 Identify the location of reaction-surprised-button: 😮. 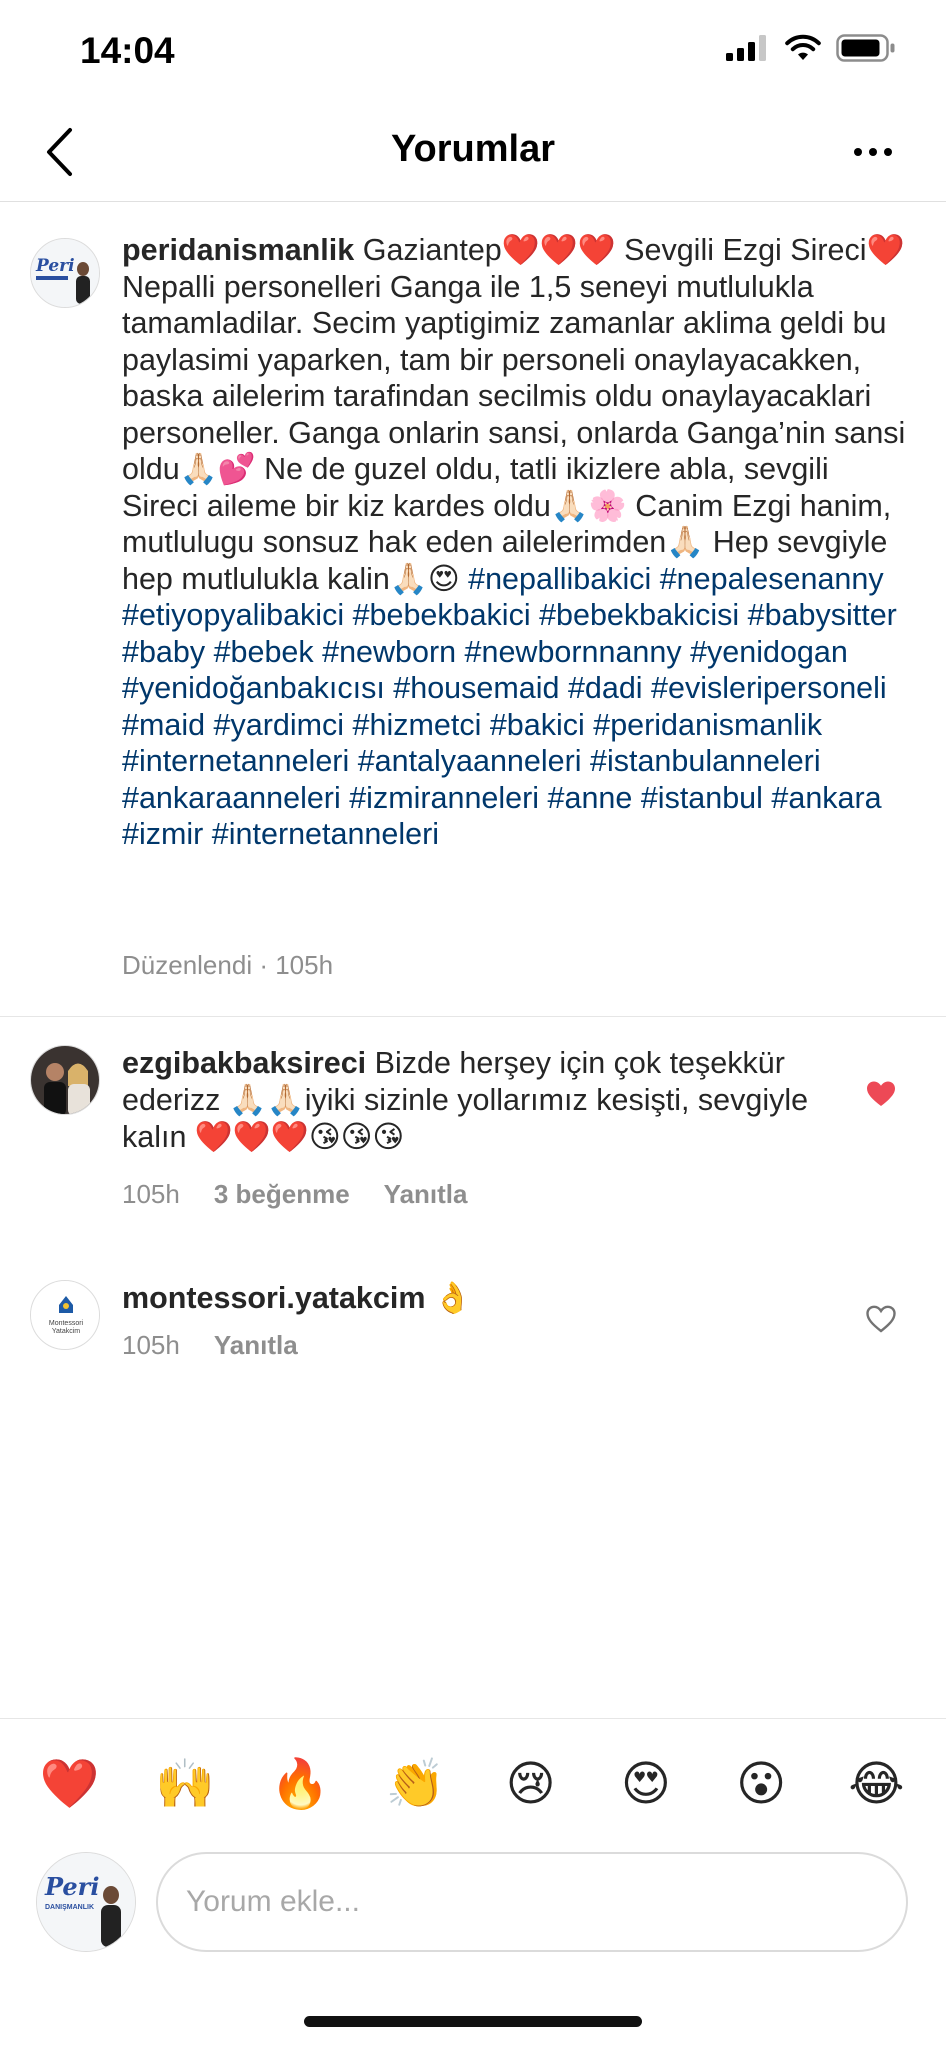
(761, 1785).